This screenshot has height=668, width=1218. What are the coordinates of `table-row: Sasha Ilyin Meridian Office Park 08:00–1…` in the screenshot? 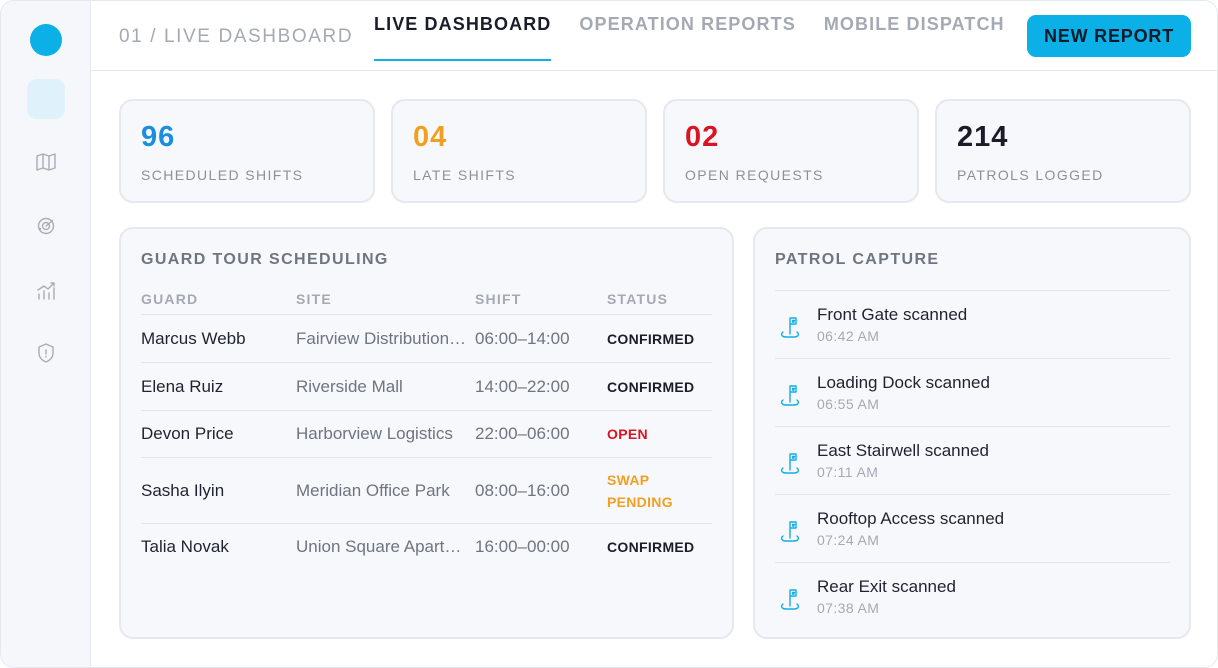 It's located at (426, 491).